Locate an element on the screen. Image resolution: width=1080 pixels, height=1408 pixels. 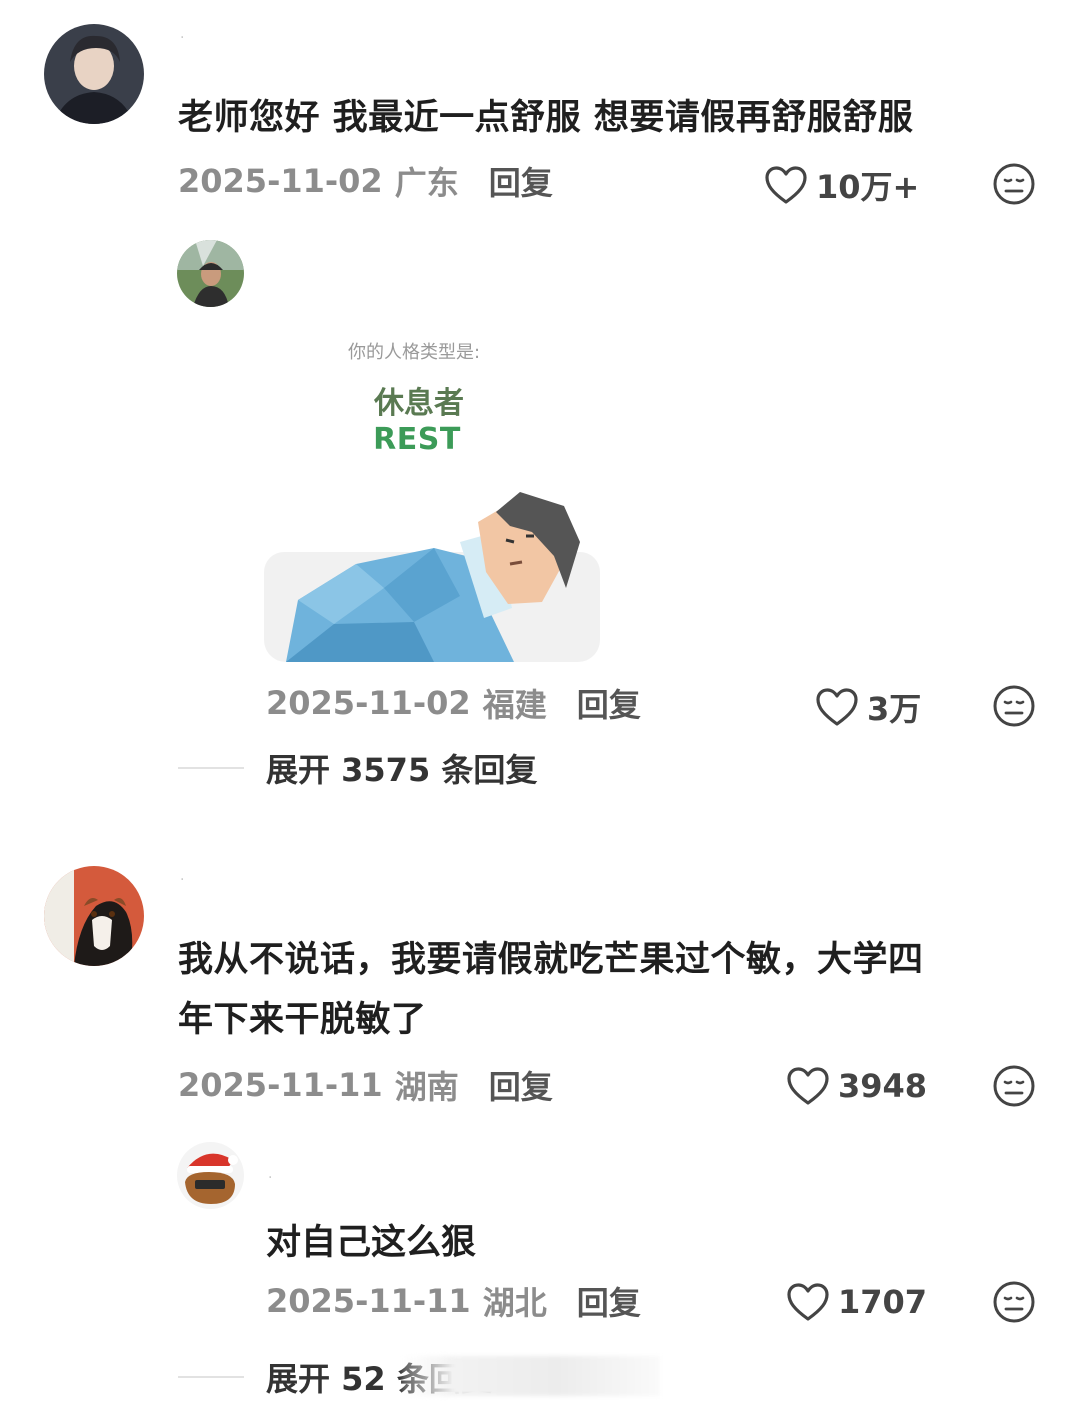
reply-location: 福建 is located at coordinates (514, 705).